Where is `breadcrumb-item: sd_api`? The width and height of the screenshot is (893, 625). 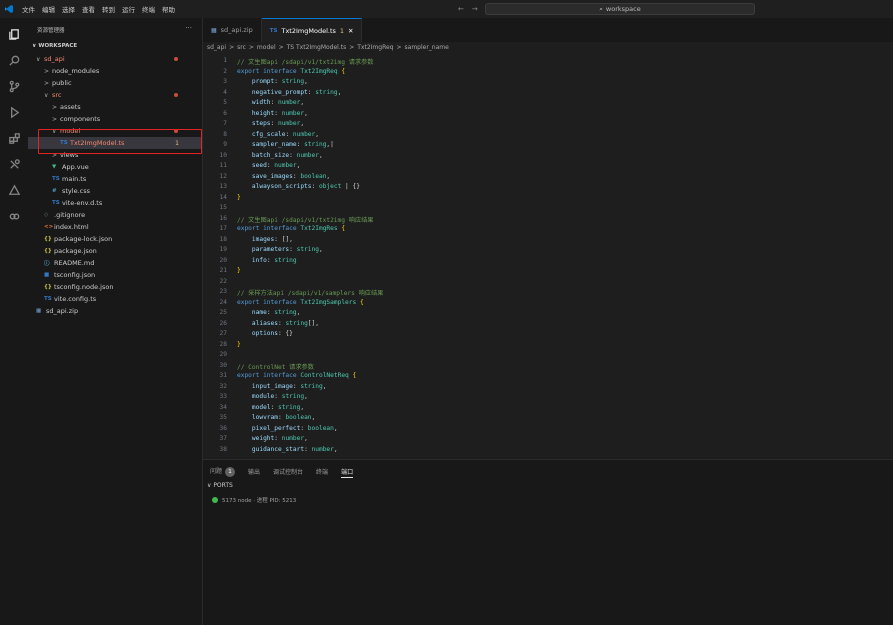 breadcrumb-item: sd_api is located at coordinates (216, 47).